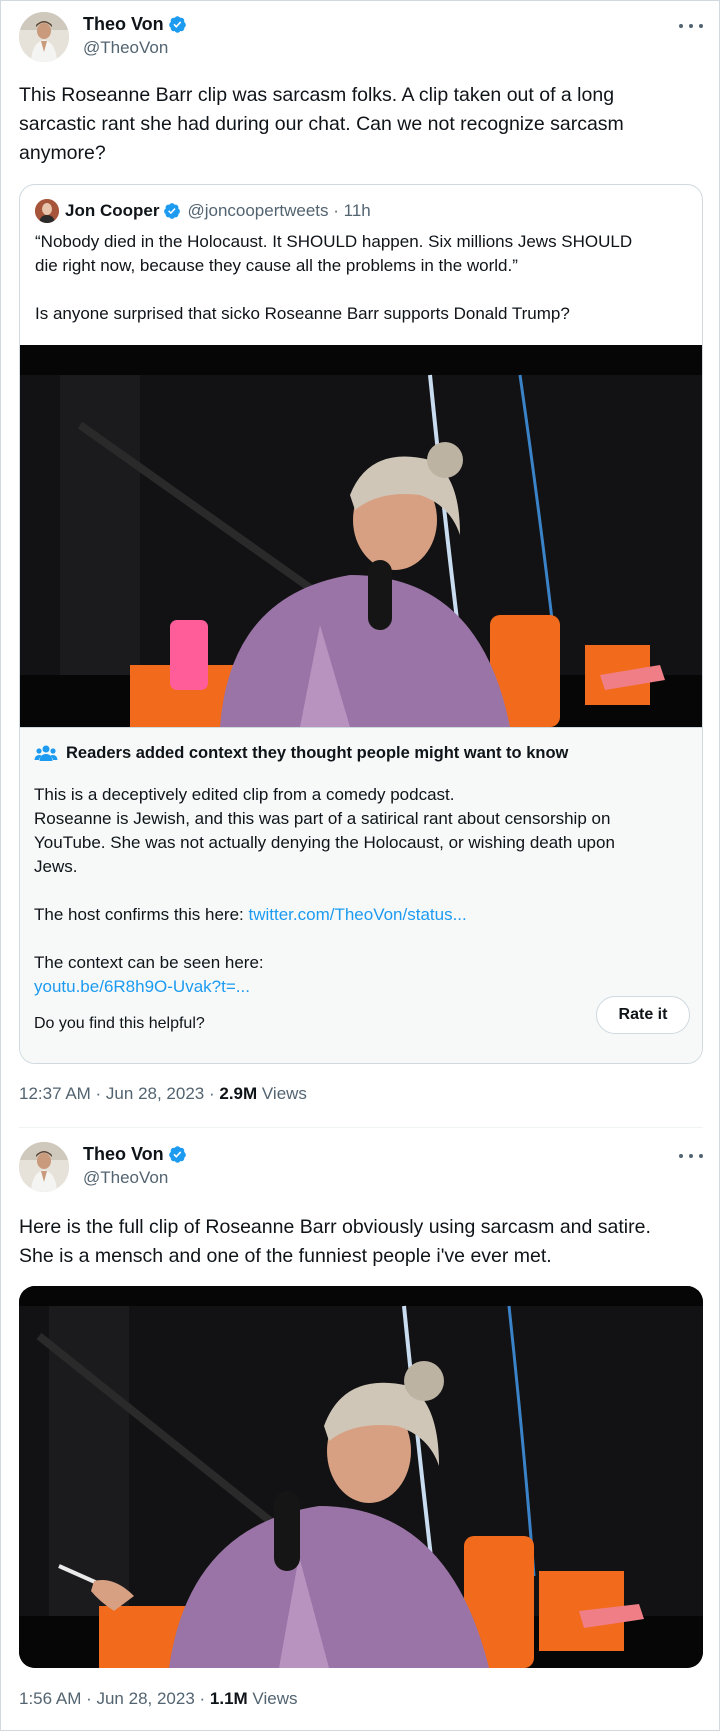  I want to click on quote-handle: @joncoopertweets, so click(257, 211).